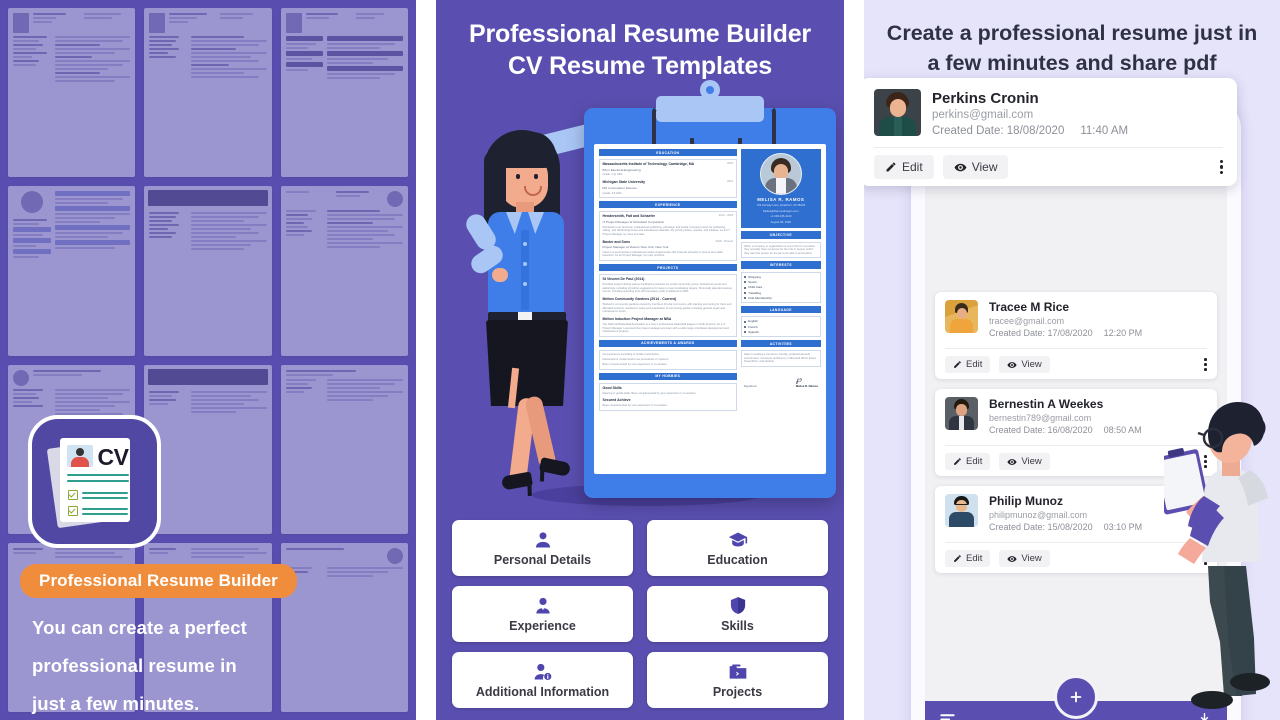 The height and width of the screenshot is (720, 1280). Describe the element at coordinates (542, 548) in the screenshot. I see `category-button-personal-details: Personal Details` at that location.